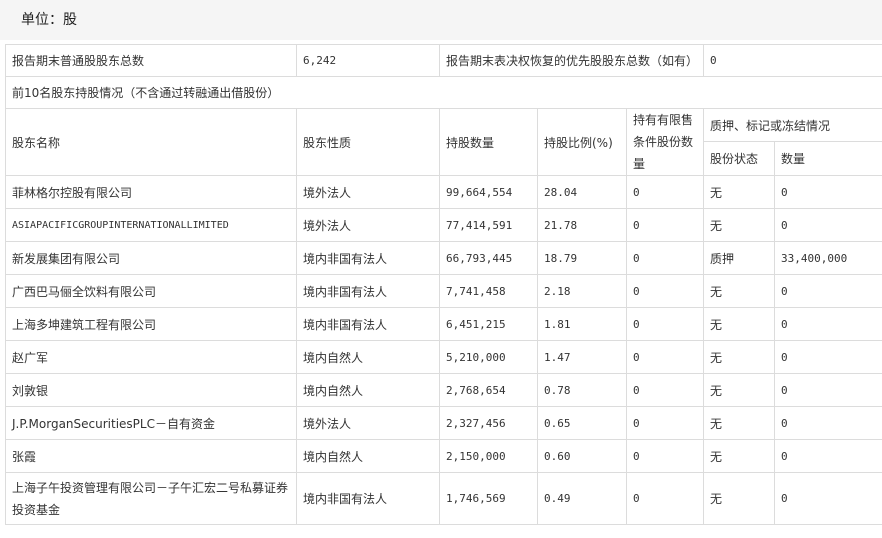 This screenshot has width=882, height=538. I want to click on unit-label: 单位：股, so click(441, 20).